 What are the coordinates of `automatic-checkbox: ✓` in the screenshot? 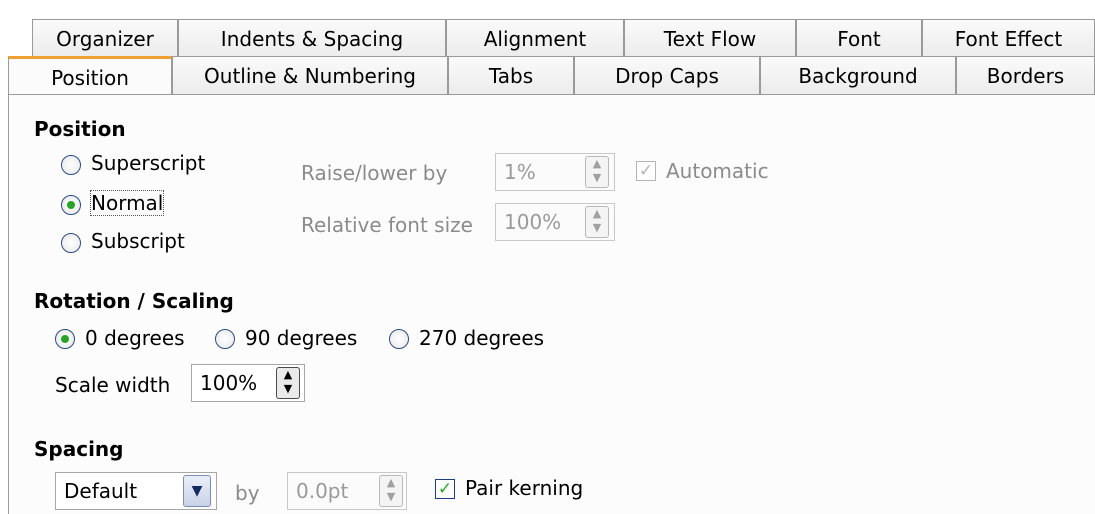 It's located at (646, 171).